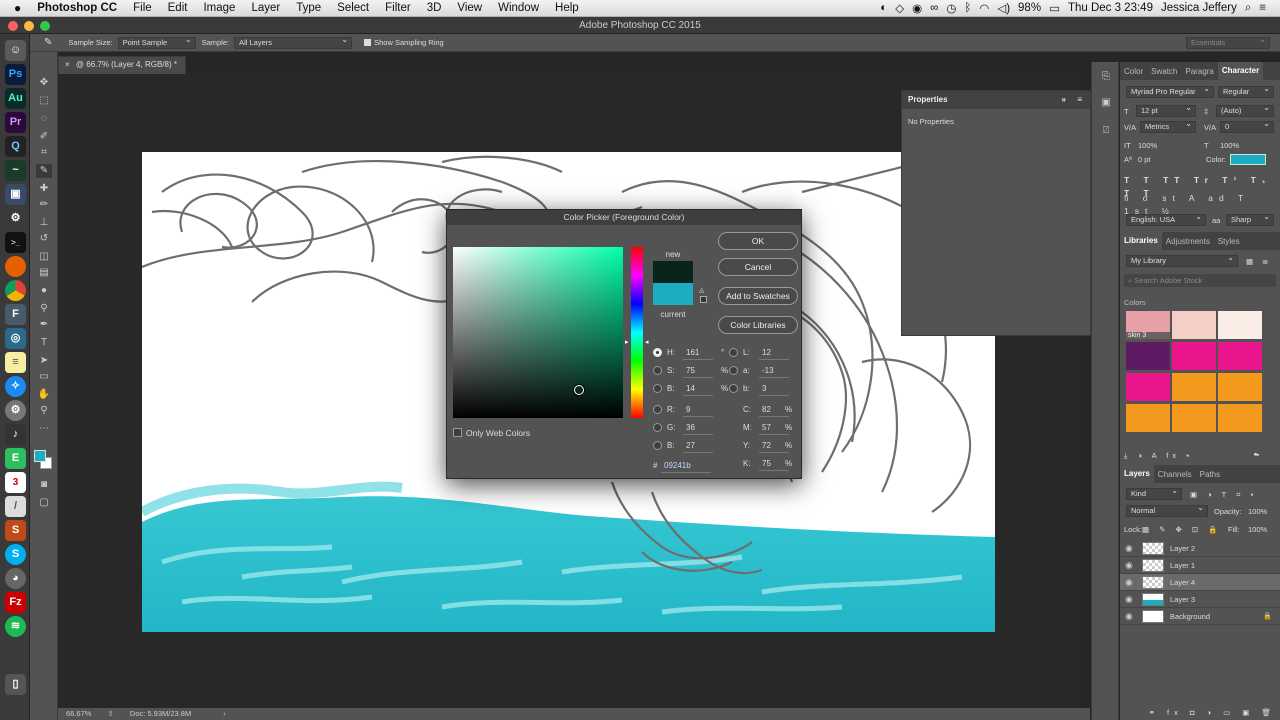  What do you see at coordinates (15, 554) in the screenshot?
I see `dock-skype-icon: S` at bounding box center [15, 554].